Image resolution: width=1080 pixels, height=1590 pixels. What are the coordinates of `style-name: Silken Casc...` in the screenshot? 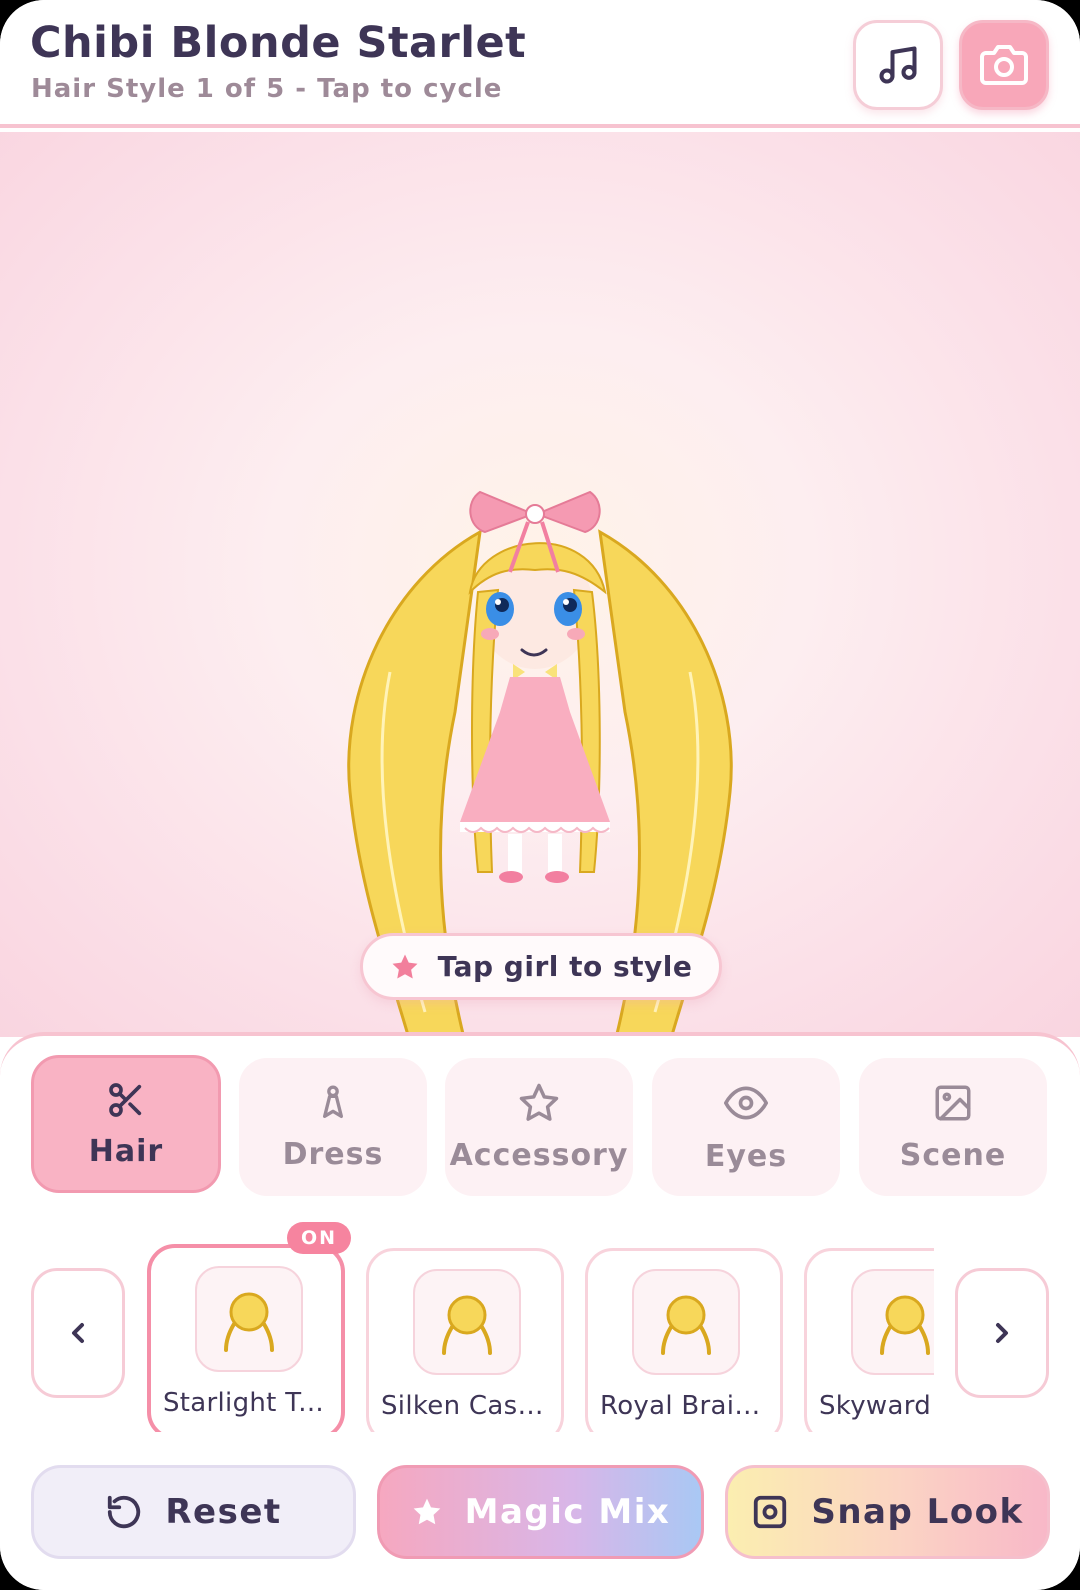 It's located at (469, 1406).